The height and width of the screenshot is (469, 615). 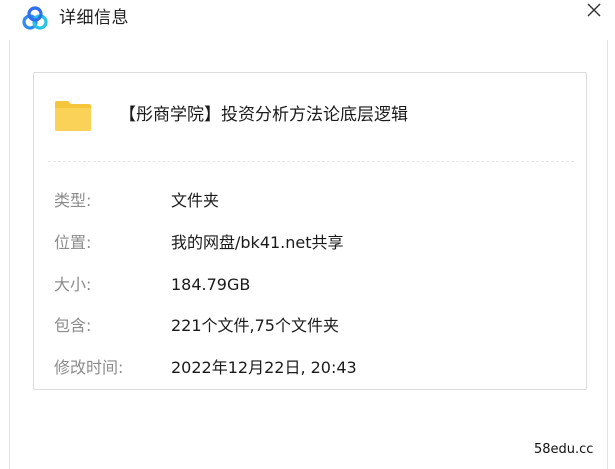 I want to click on divider, so click(x=311, y=161).